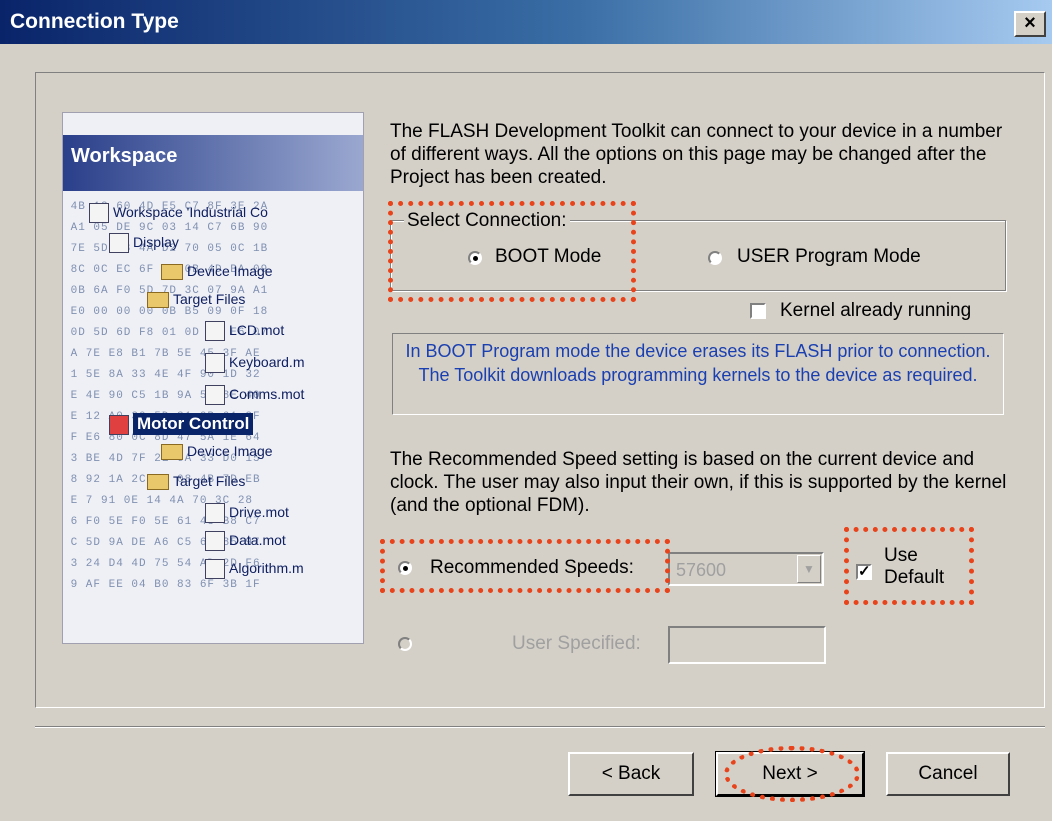 This screenshot has height=821, width=1052. I want to click on back-button: < Back, so click(631, 774).